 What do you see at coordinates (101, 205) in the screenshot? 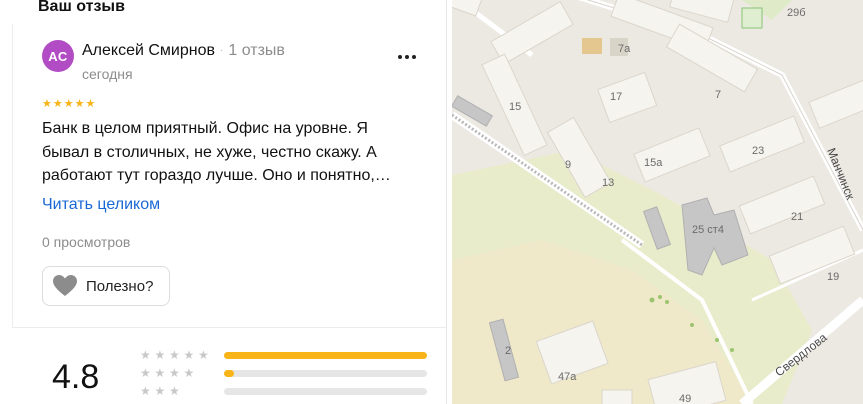
I see `read-more-link: Читать целиком` at bounding box center [101, 205].